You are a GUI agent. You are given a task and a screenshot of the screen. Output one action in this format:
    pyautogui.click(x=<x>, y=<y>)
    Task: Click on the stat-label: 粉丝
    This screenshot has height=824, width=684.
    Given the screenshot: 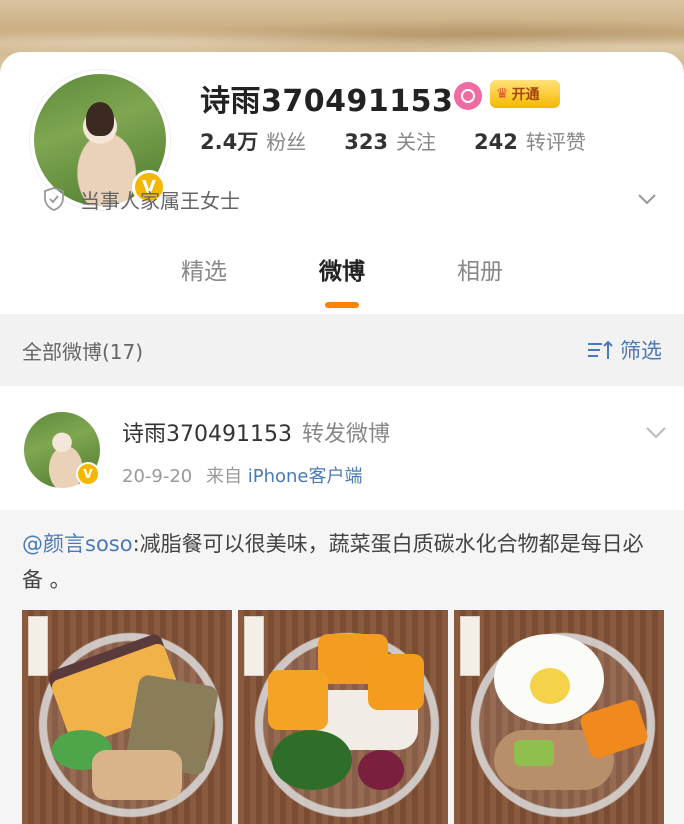 What is the action you would take?
    pyautogui.click(x=286, y=142)
    